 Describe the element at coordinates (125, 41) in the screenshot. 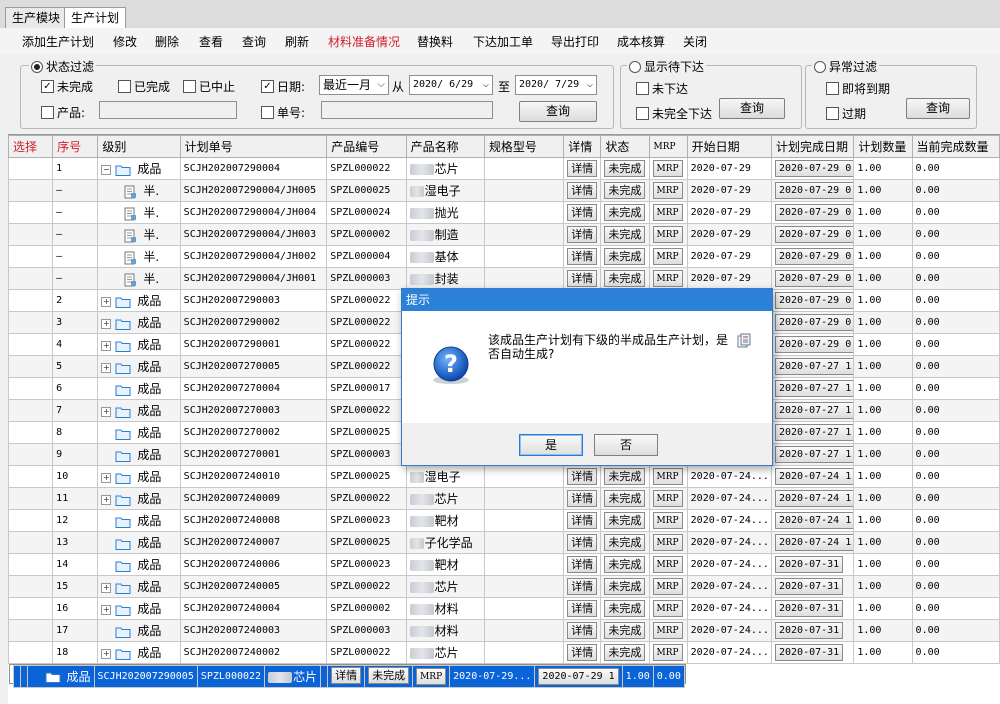

I see `edit-button: 修改` at that location.